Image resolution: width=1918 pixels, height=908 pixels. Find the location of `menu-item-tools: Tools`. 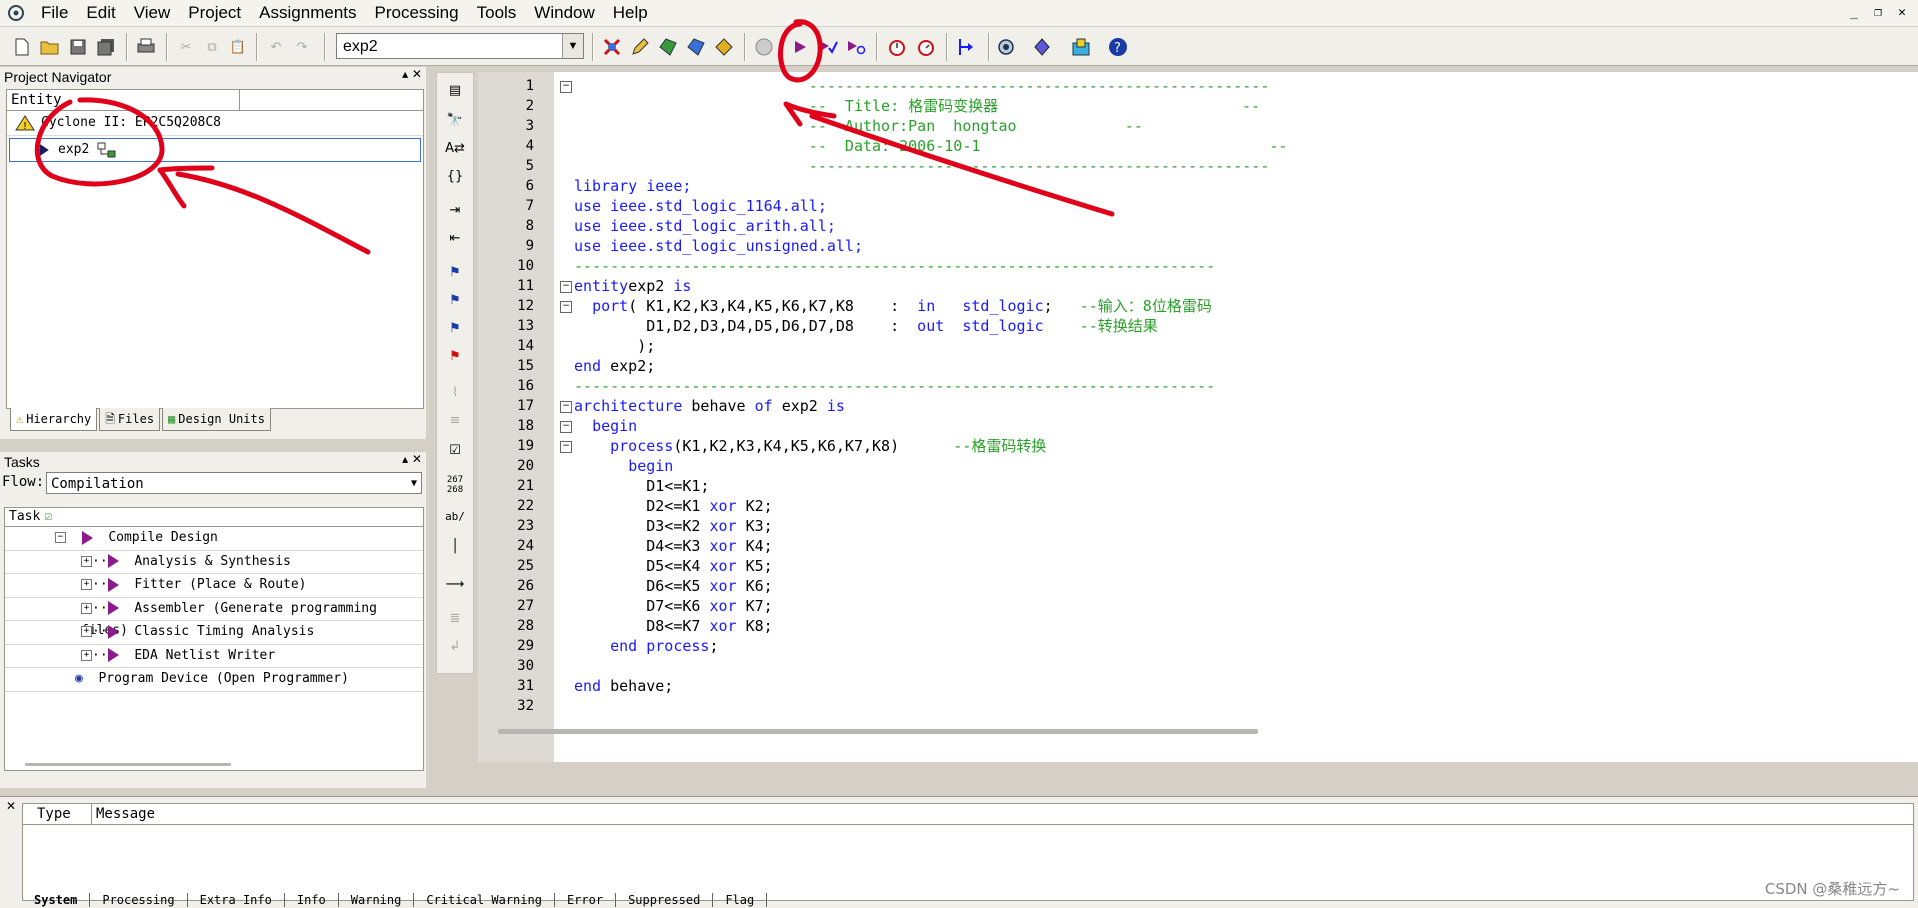

menu-item-tools: Tools is located at coordinates (497, 13).